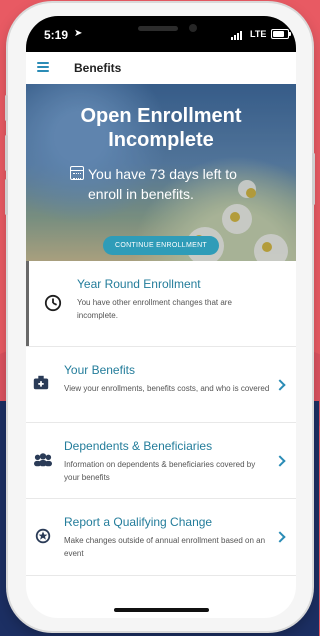  I want to click on hero-title: Open Enrollment Incomplete, so click(161, 128).